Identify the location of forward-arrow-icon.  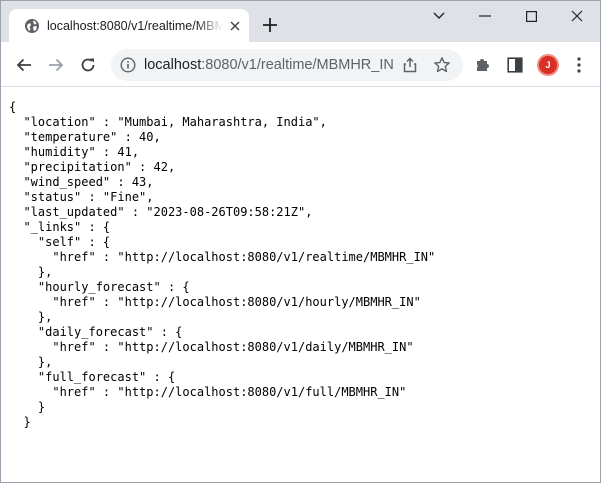
(56, 65).